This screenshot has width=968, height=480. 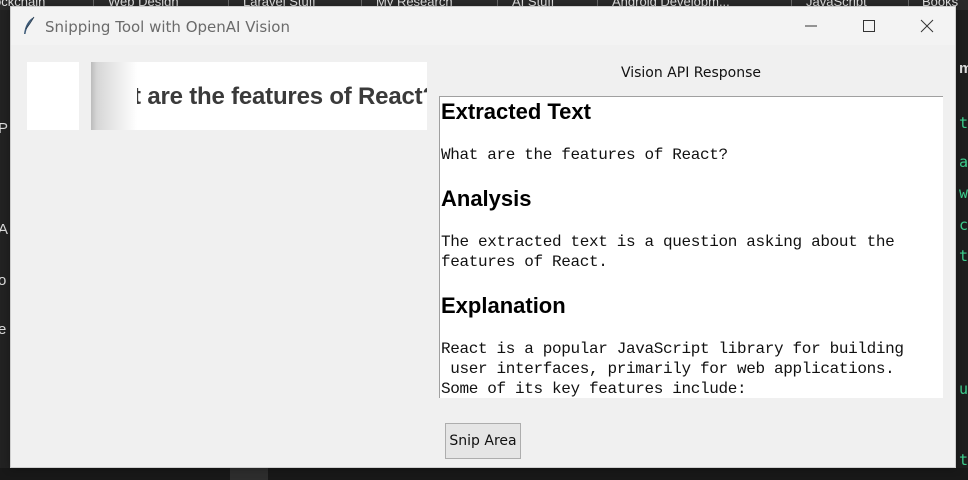 I want to click on captured-snip-text: What are the features of React?, so click(x=259, y=96).